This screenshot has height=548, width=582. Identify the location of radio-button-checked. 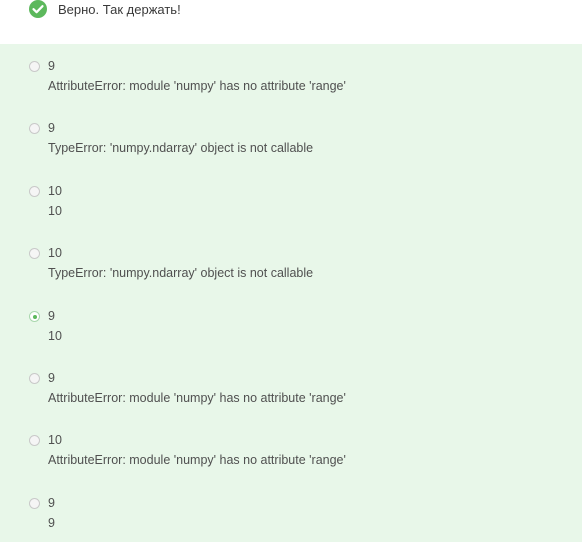
(34, 316).